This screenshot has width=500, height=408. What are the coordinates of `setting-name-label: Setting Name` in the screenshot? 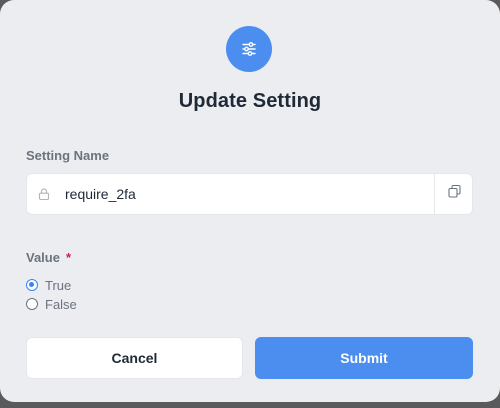 It's located at (68, 155).